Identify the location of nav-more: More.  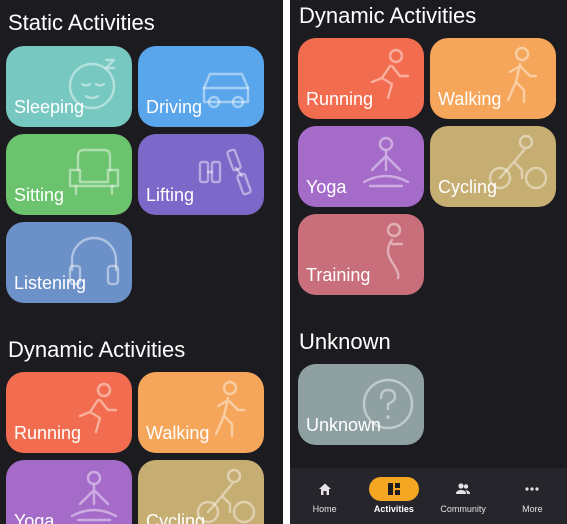
(532, 496).